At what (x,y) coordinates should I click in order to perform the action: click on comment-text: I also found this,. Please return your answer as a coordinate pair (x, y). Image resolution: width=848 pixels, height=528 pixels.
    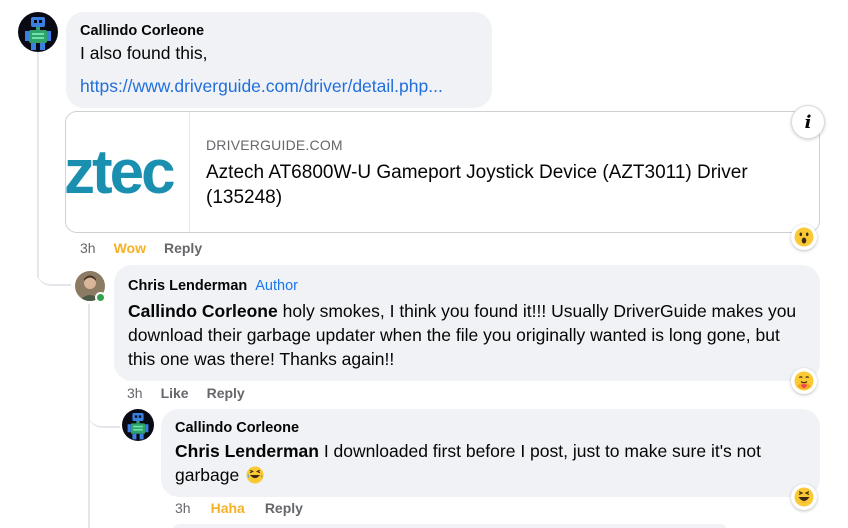
    Looking at the image, I should click on (144, 53).